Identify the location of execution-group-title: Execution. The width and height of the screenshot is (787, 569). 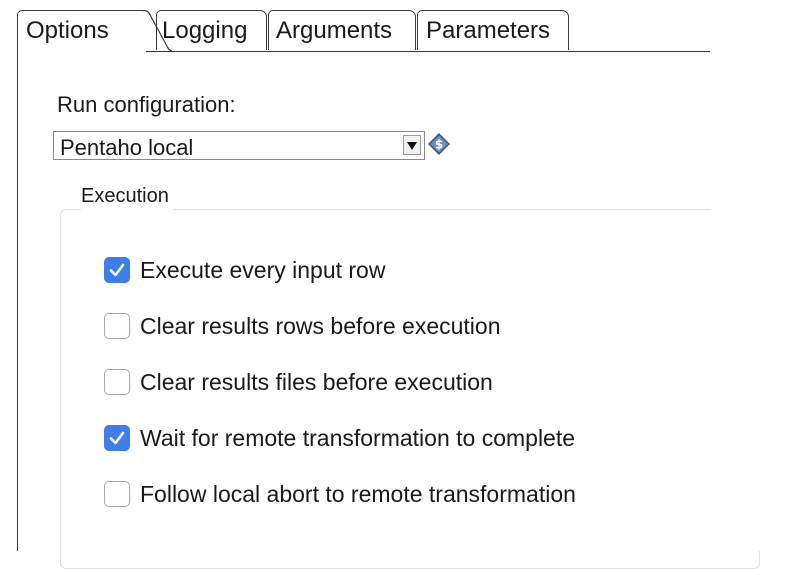
(127, 196).